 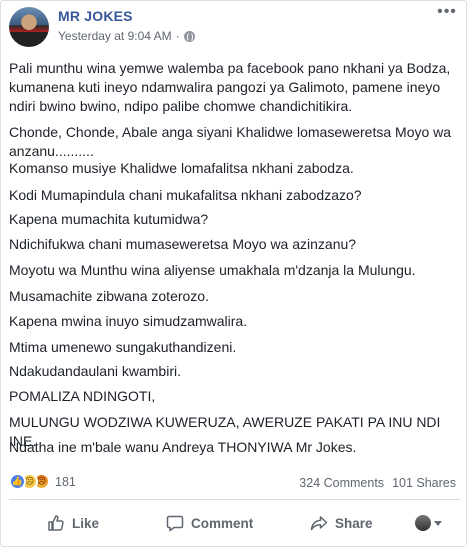 I want to click on chevron-down-icon, so click(x=438, y=523).